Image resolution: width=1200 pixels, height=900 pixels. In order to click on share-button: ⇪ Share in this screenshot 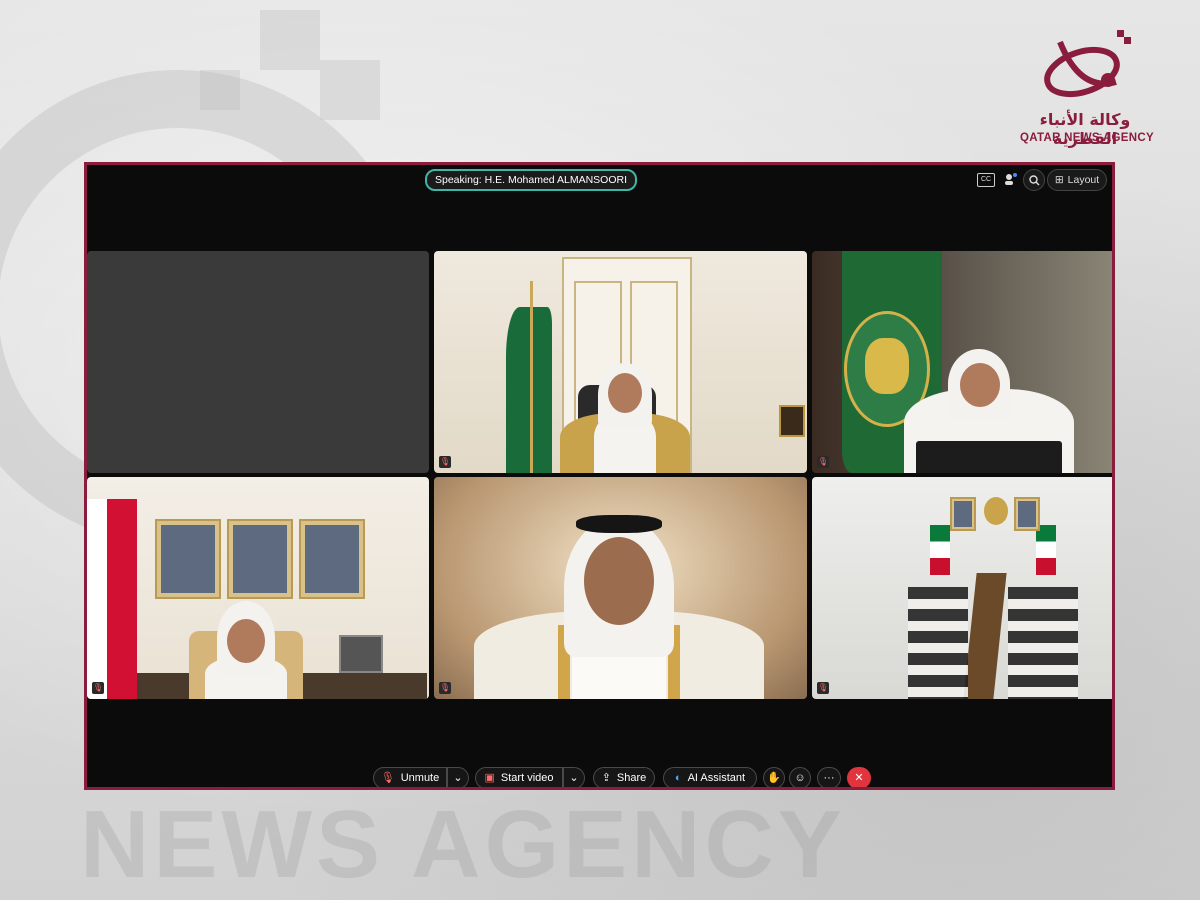, I will do `click(624, 777)`.